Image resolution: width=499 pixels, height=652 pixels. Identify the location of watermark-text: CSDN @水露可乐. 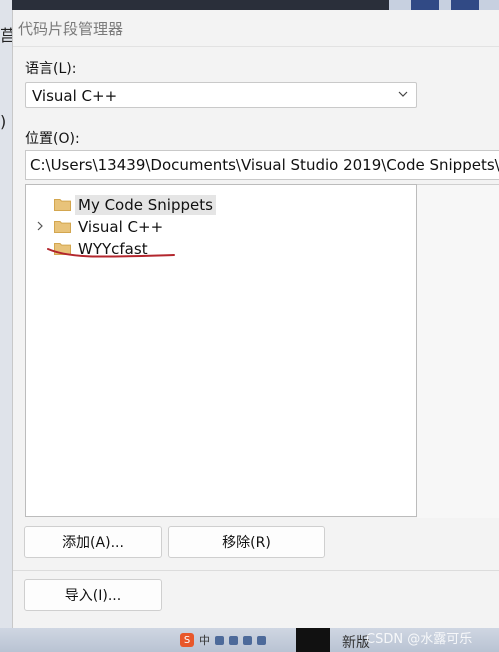
(419, 639).